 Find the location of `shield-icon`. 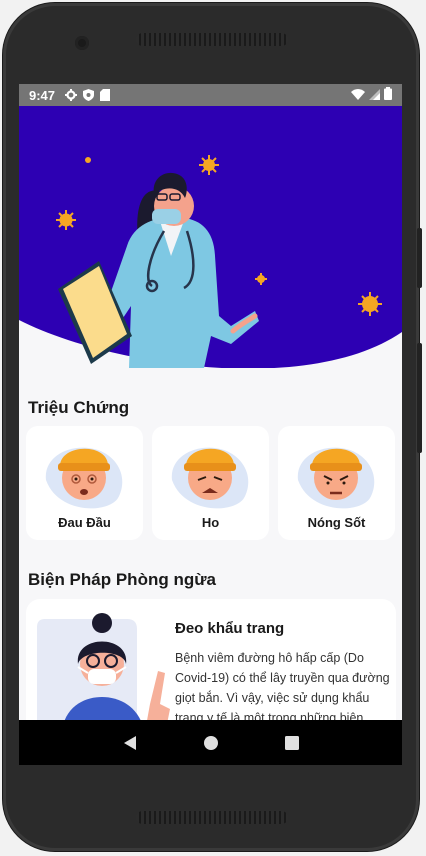

shield-icon is located at coordinates (89, 95).